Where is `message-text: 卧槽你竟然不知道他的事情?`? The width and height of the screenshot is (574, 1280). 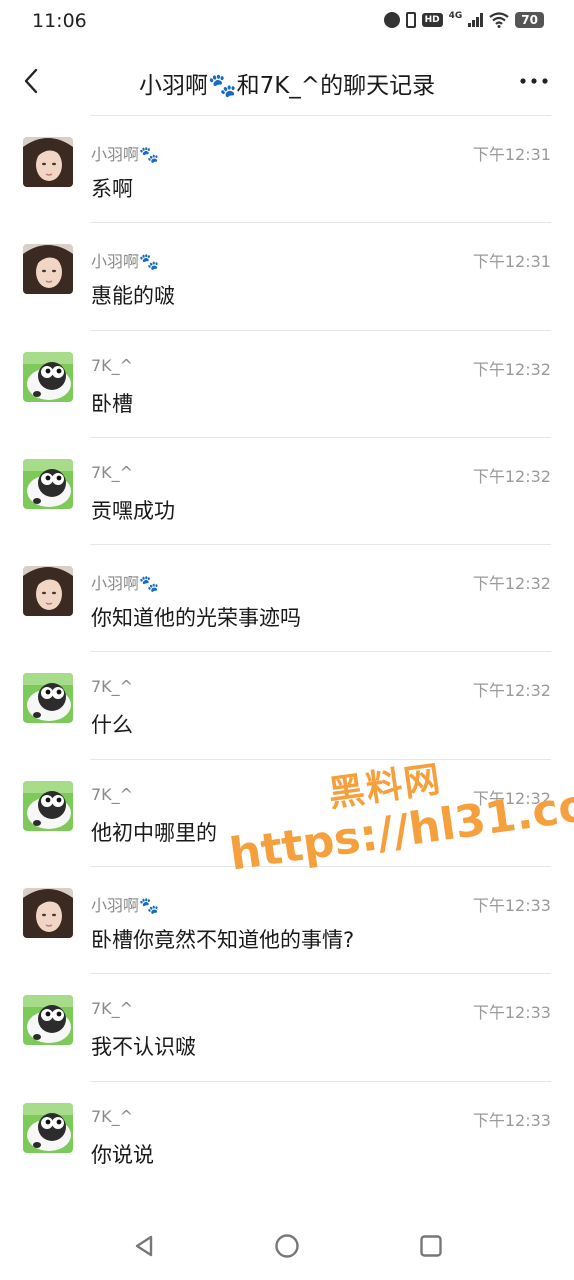
message-text: 卧槽你竟然不知道他的事情? is located at coordinates (223, 940).